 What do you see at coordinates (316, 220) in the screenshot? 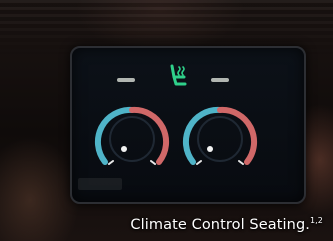
I see `caption-footnote-marker: 1,2` at bounding box center [316, 220].